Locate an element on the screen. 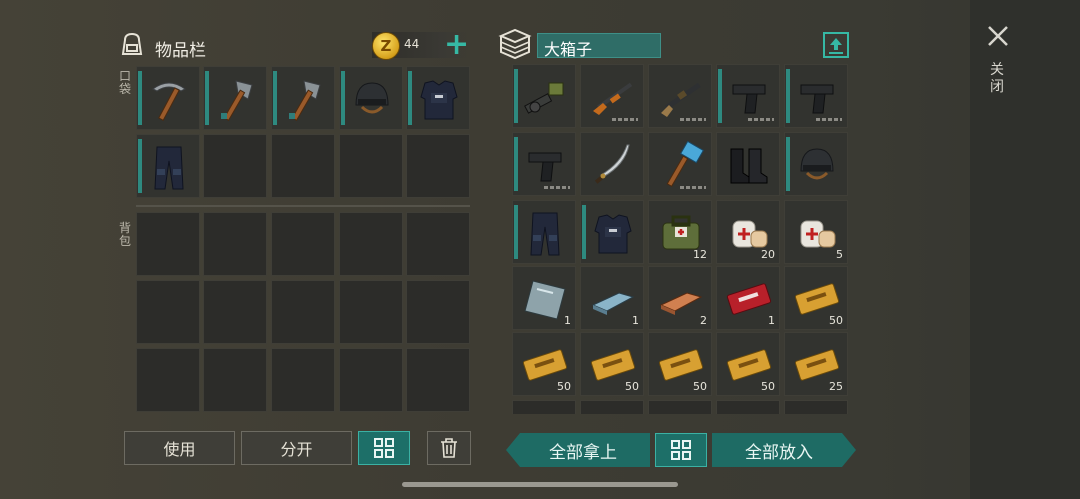  item-slot-pickaxe is located at coordinates (168, 98).